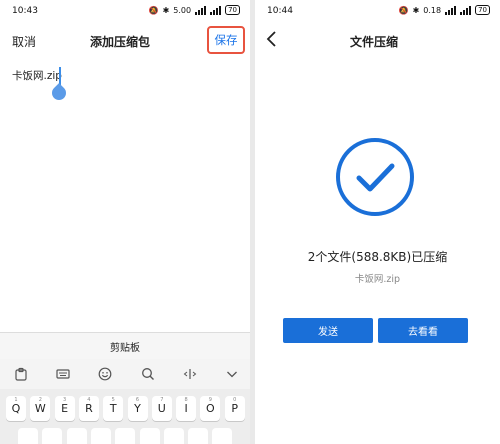 Image resolution: width=500 pixels, height=444 pixels. I want to click on key-label: T, so click(113, 408).